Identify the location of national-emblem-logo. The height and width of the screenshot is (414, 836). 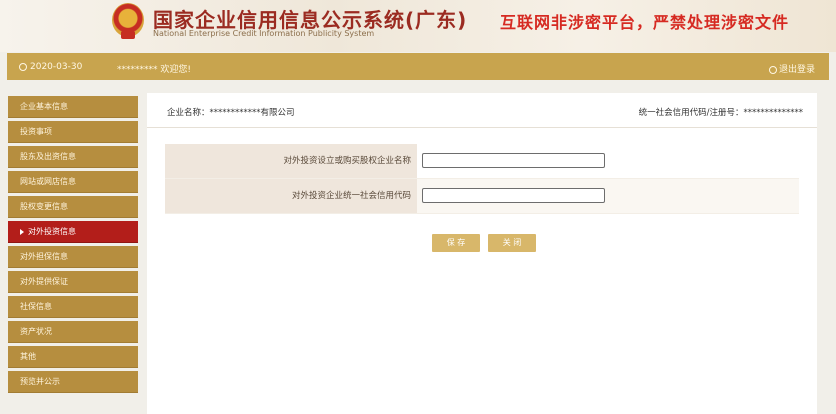
(128, 21).